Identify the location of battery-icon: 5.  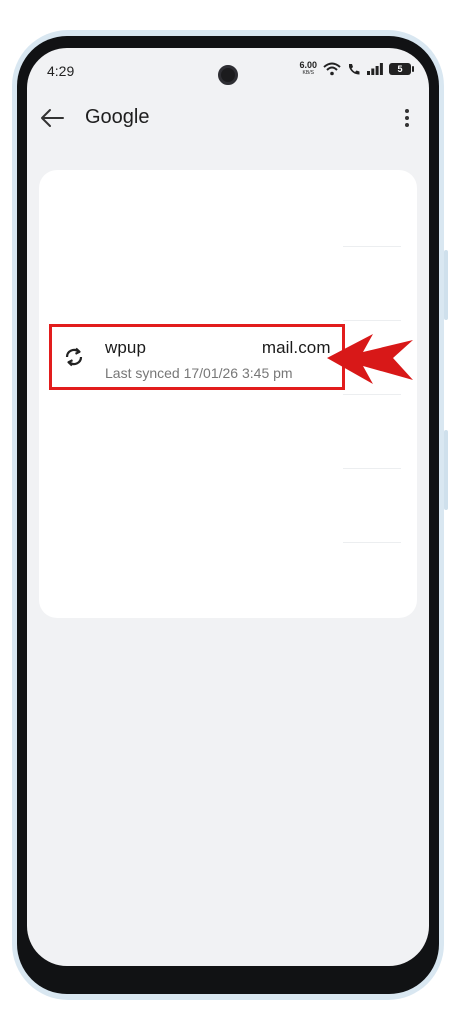
(401, 69).